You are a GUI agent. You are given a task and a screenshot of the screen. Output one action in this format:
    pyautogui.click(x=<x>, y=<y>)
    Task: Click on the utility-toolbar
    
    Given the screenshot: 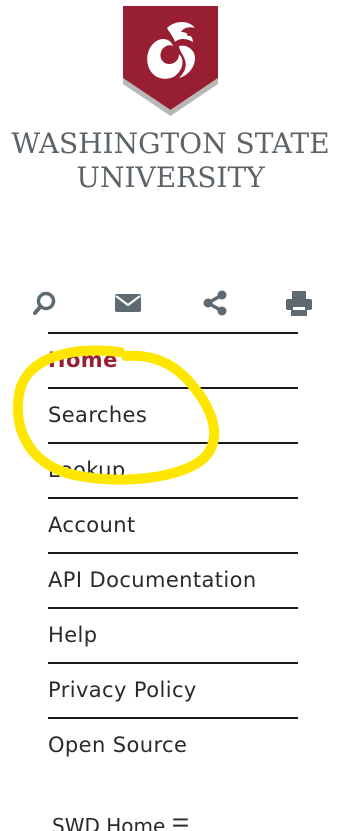 What is the action you would take?
    pyautogui.click(x=170, y=304)
    